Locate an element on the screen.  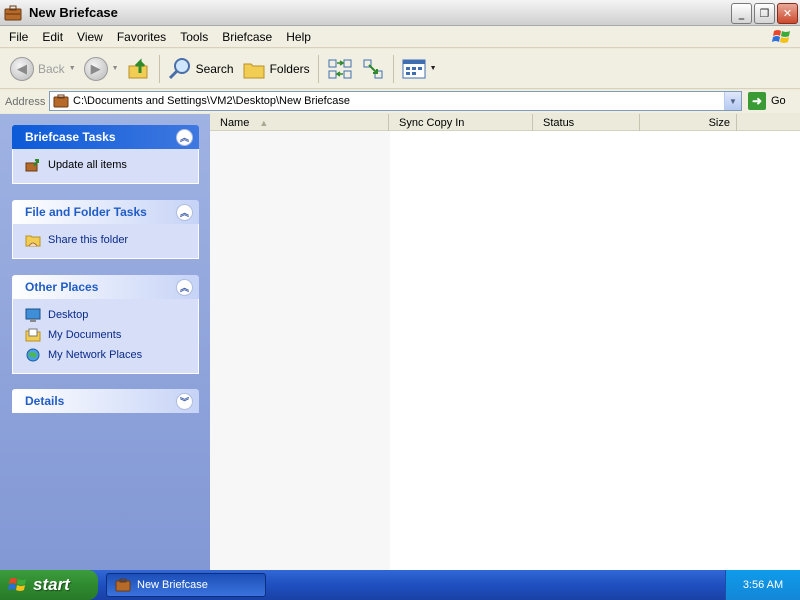
column-label: Size is located at coordinates (719, 122).